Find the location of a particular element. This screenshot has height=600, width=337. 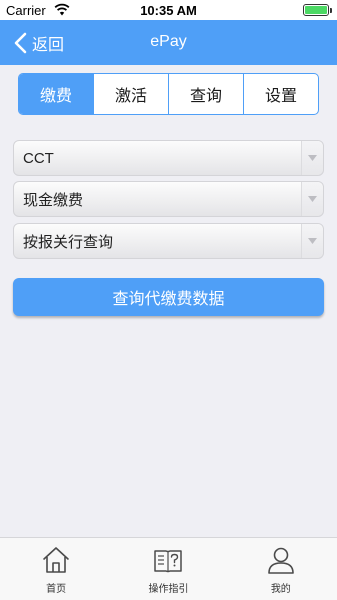

query-type-select: 按报关行查询 is located at coordinates (168, 241).